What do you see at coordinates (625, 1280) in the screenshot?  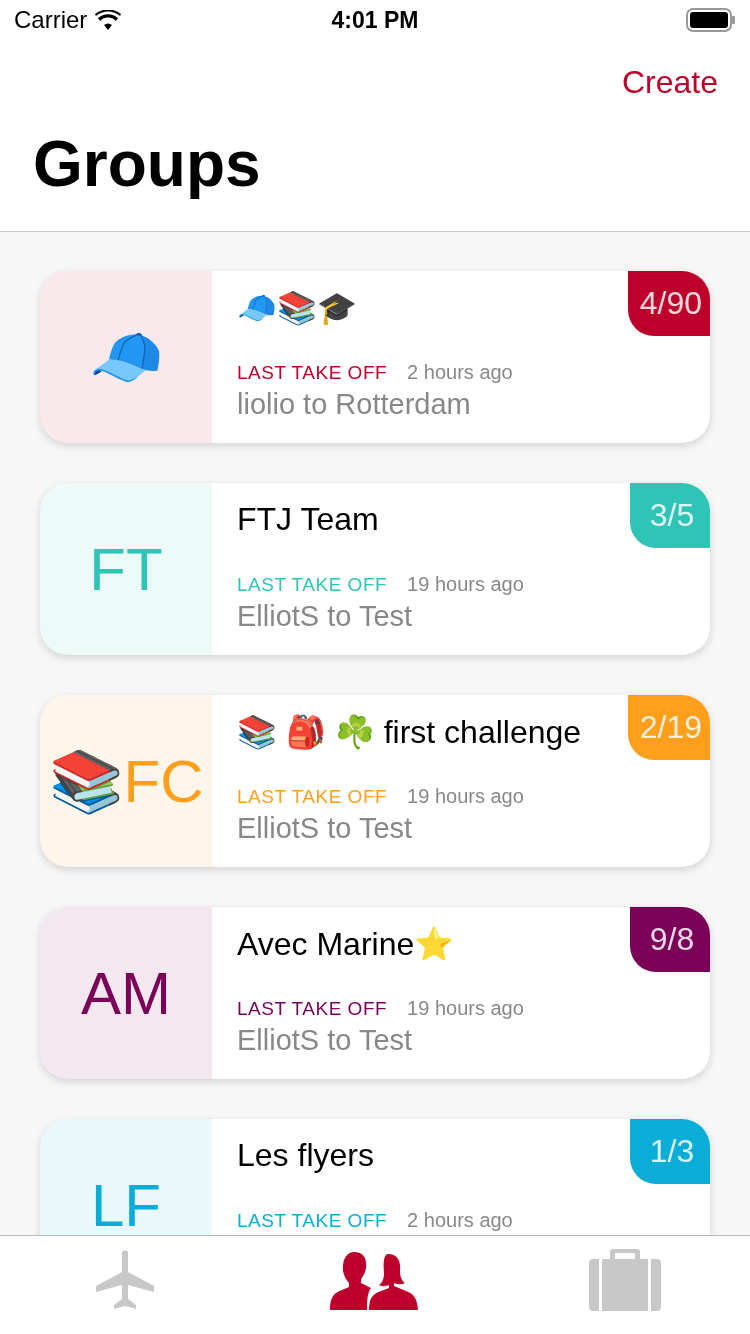 I see `briefcase-icon` at bounding box center [625, 1280].